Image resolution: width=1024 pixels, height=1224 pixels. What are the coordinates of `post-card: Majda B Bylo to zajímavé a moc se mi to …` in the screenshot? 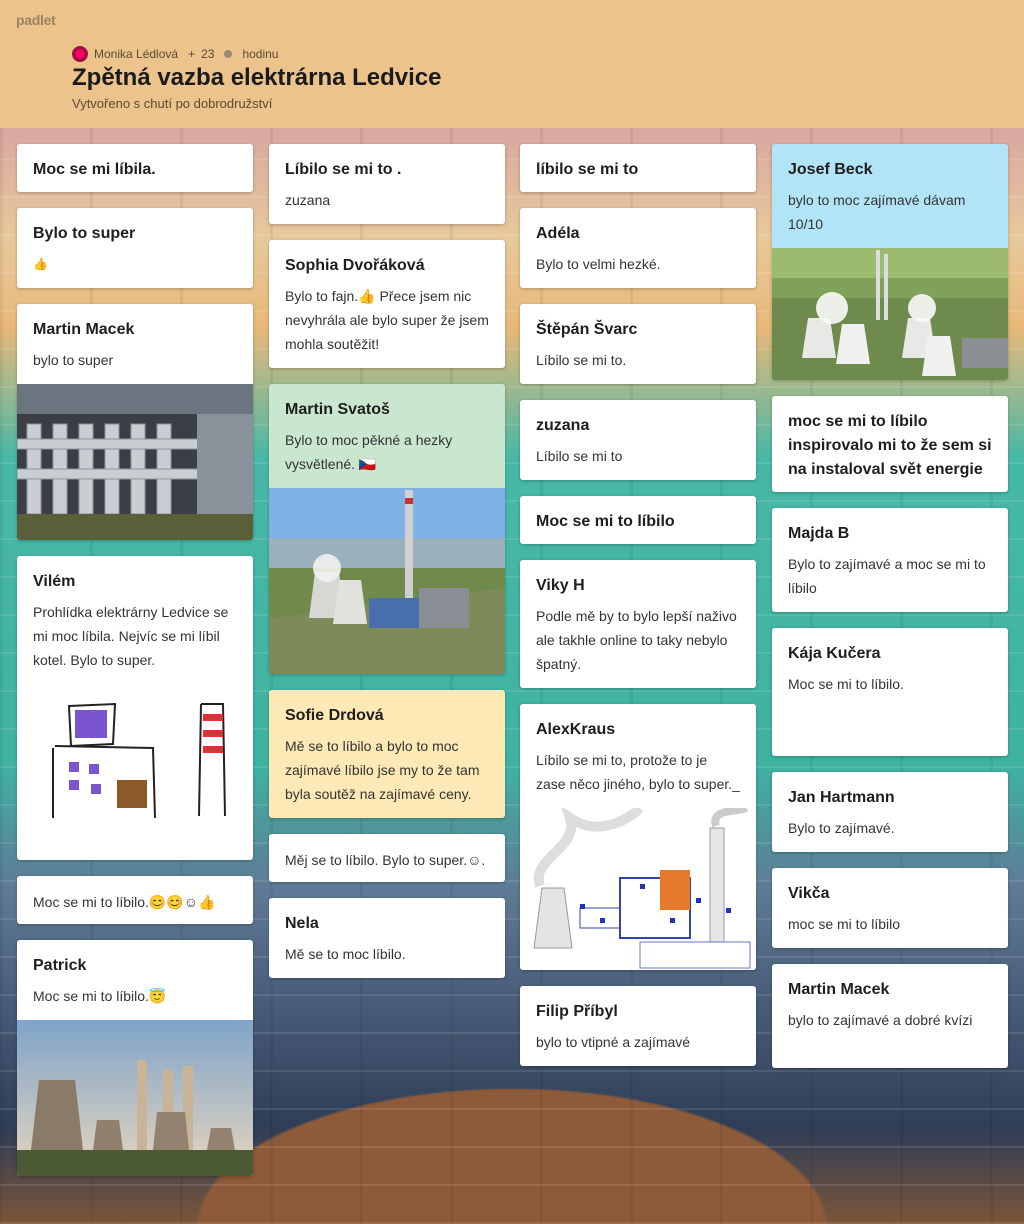 It's located at (890, 560).